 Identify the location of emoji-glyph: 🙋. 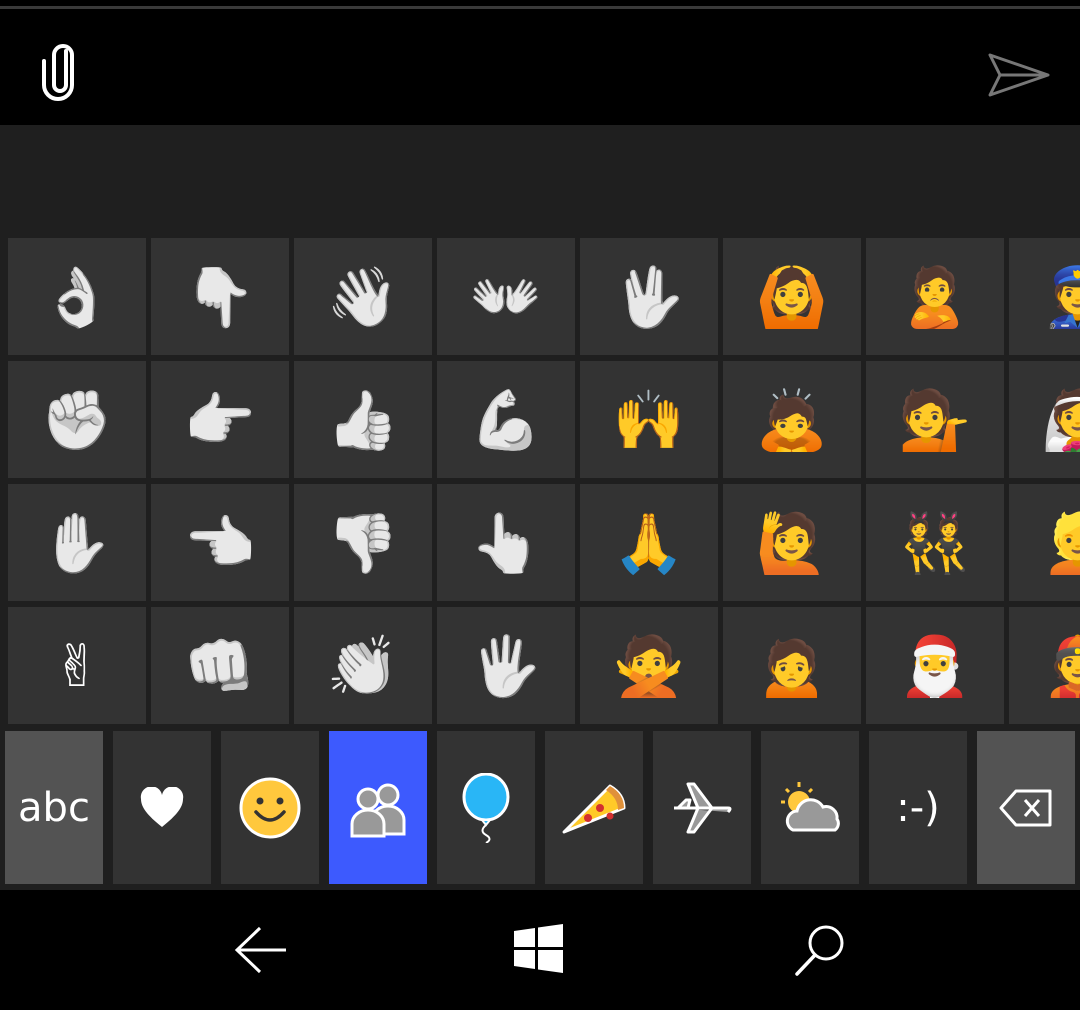
(792, 542).